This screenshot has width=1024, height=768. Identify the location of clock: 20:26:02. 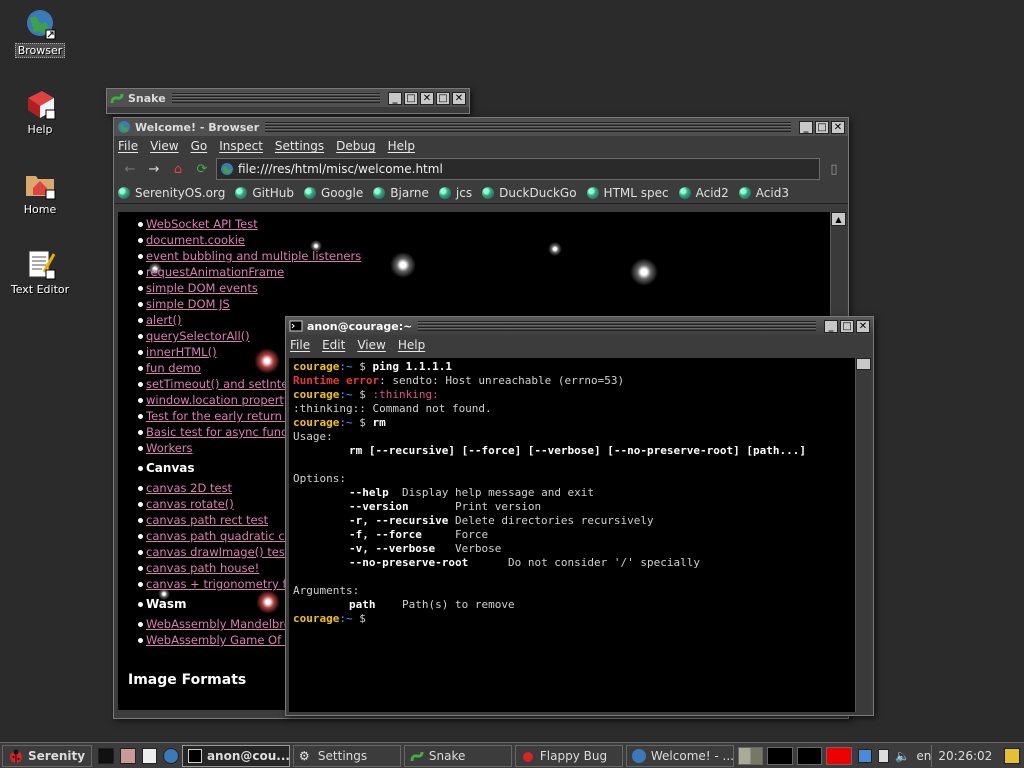
(964, 755).